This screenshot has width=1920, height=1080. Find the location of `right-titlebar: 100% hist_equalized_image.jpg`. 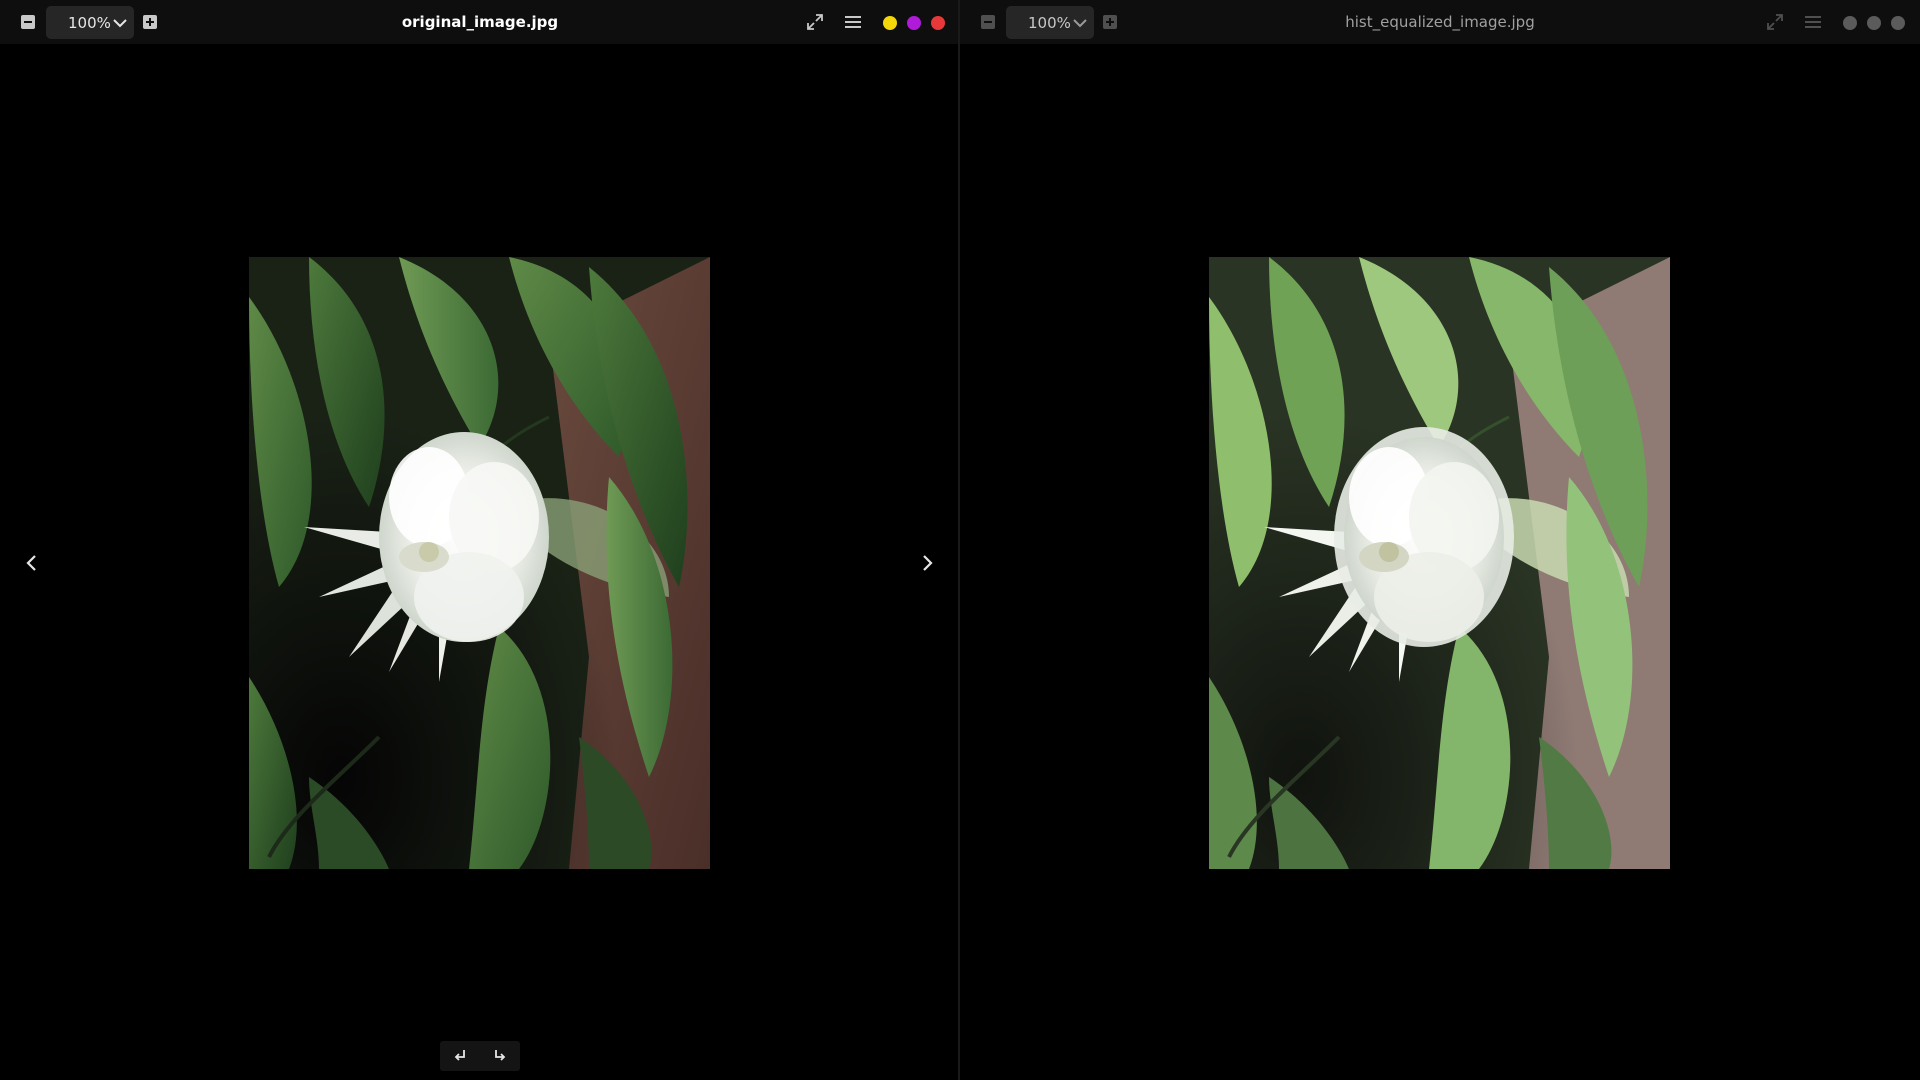

right-titlebar: 100% hist_equalized_image.jpg is located at coordinates (1440, 22).